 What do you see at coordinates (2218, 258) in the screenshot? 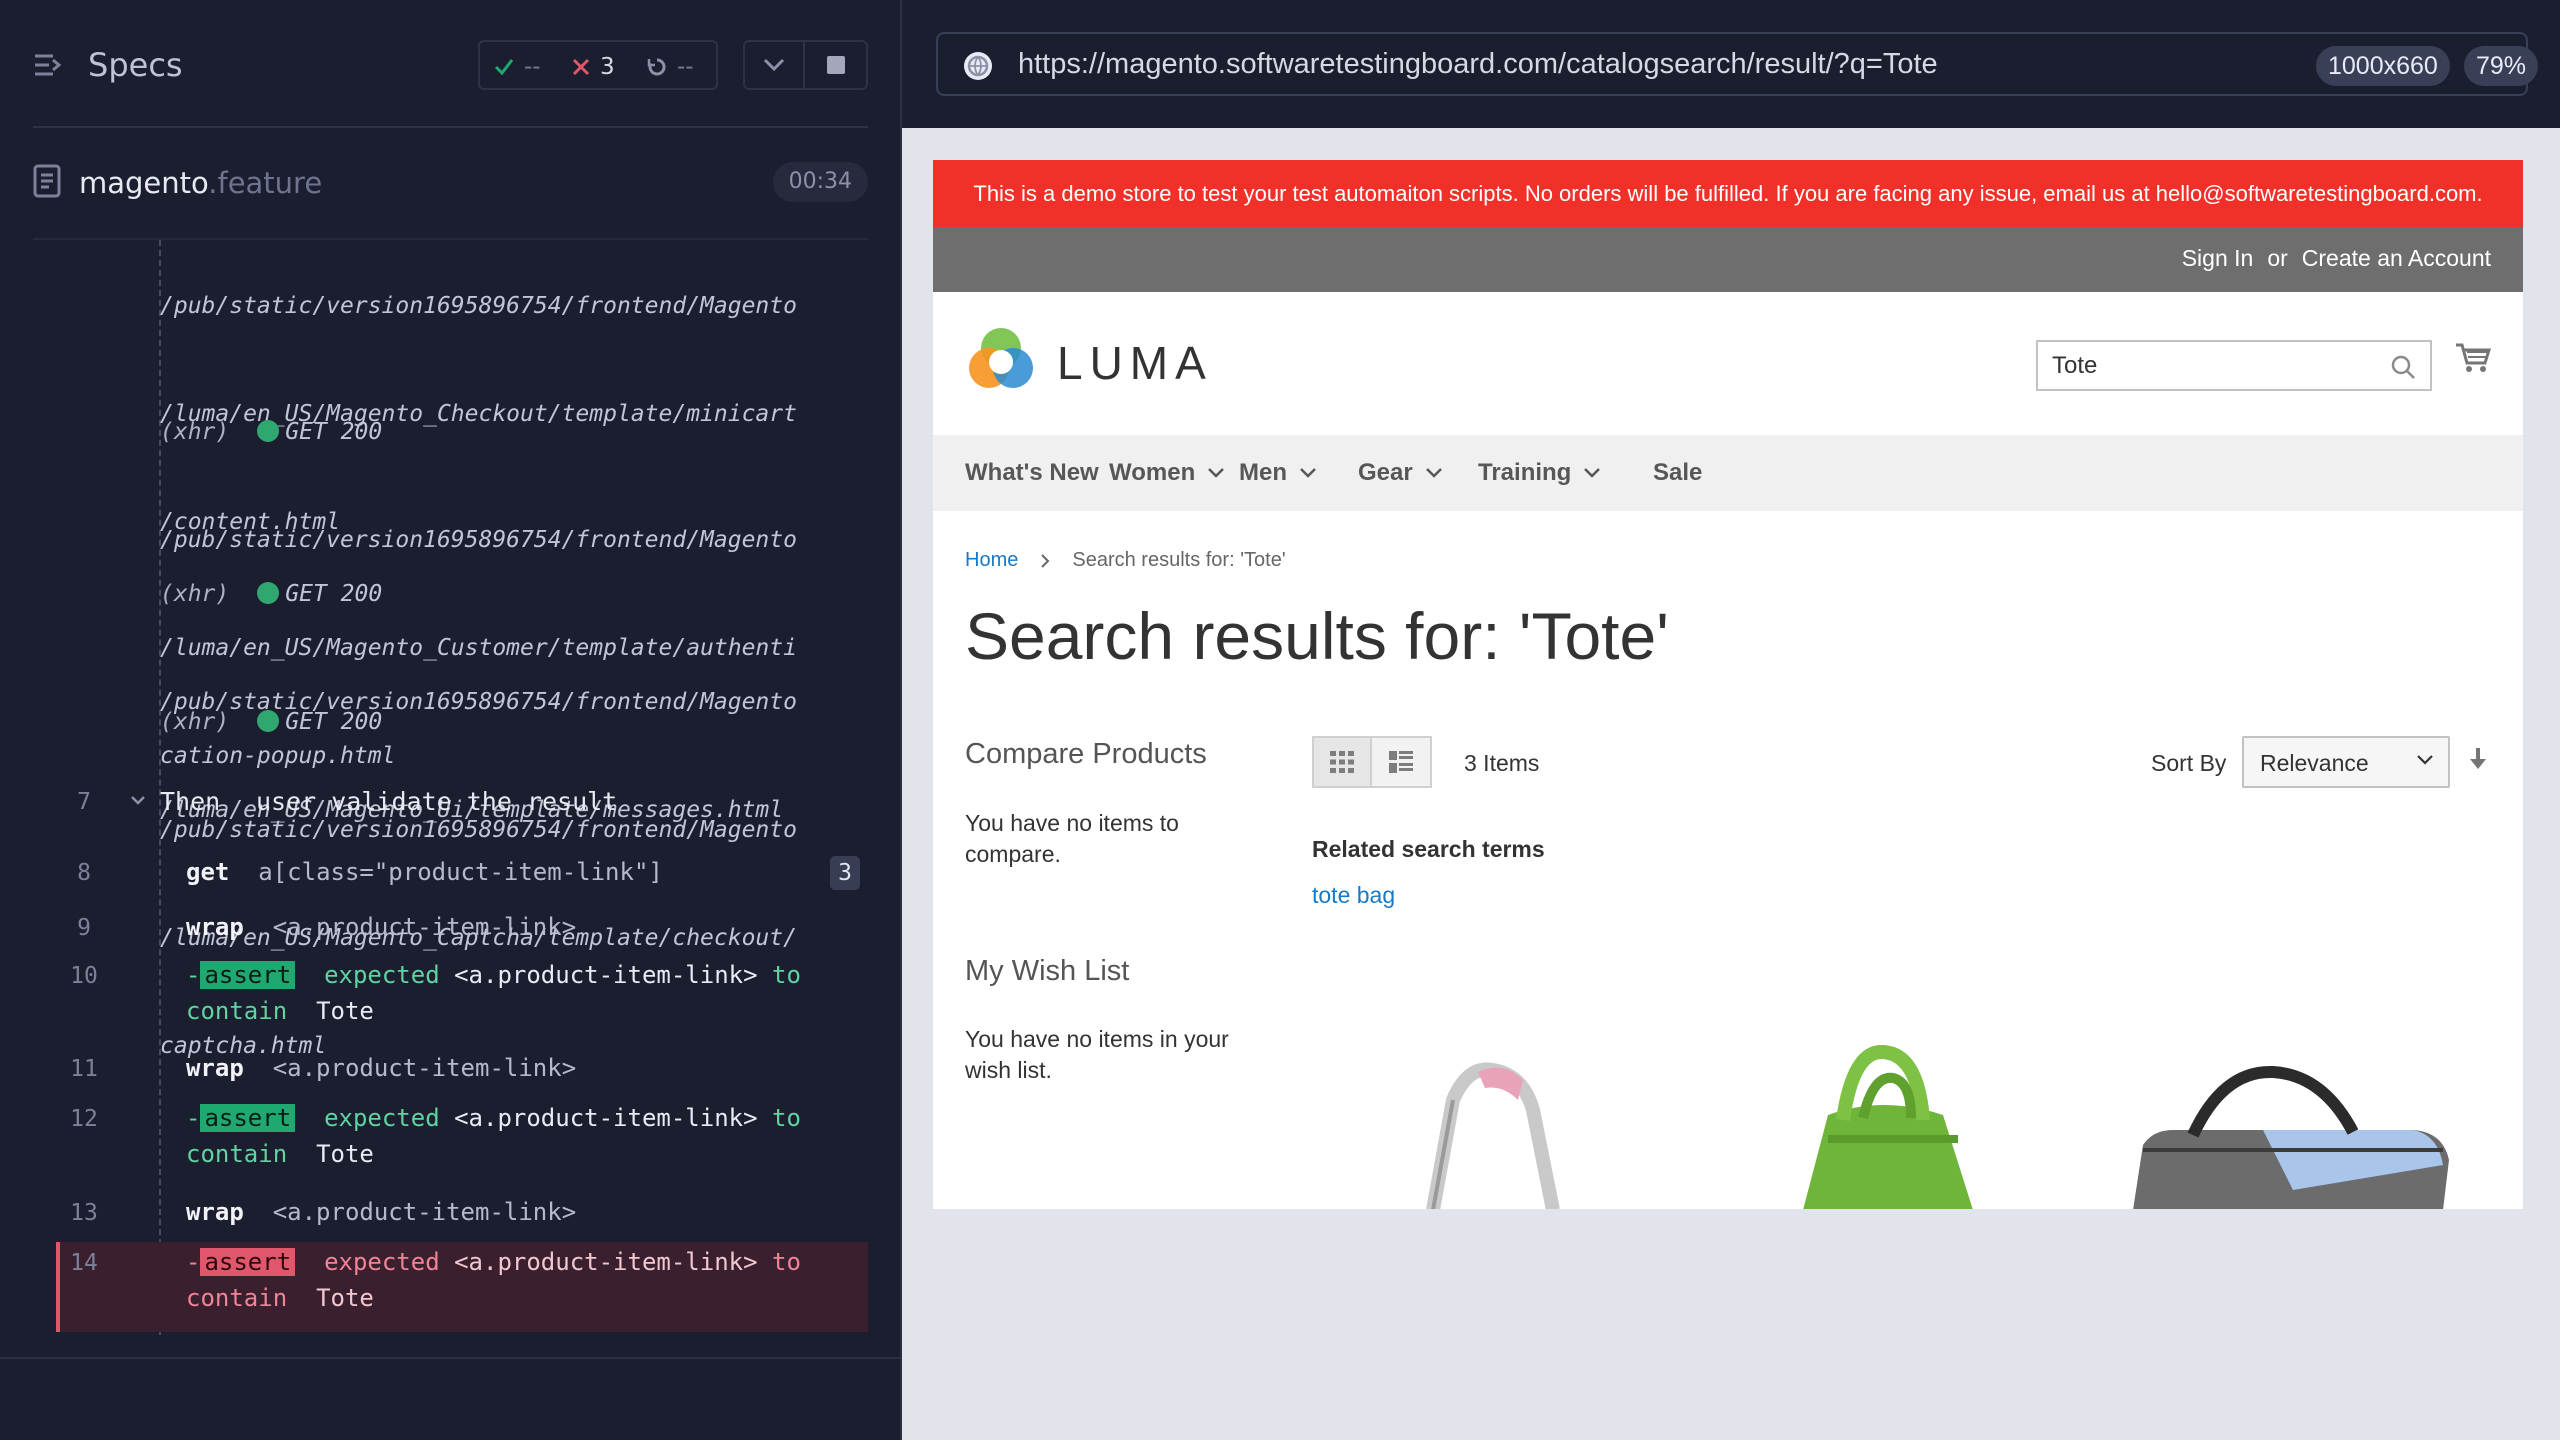
I see `sign-in-link: Sign In` at bounding box center [2218, 258].